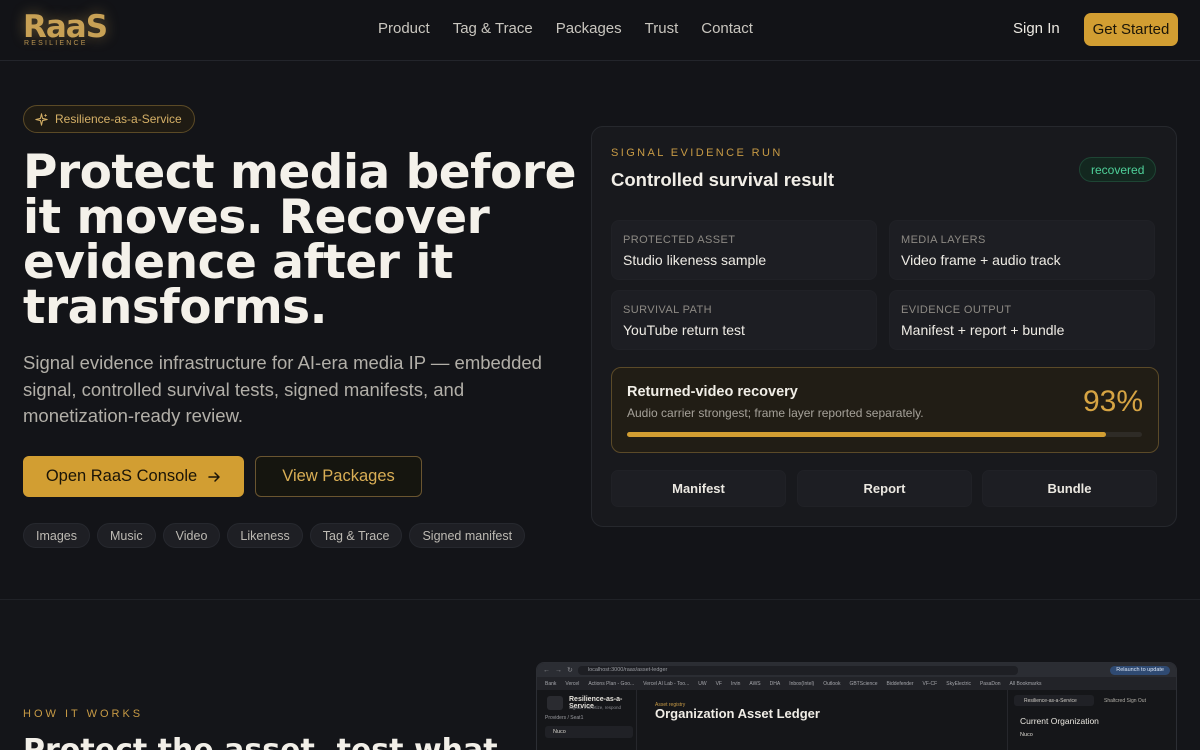  I want to click on org-selector: Resilience-as-a-Service, so click(1054, 700).